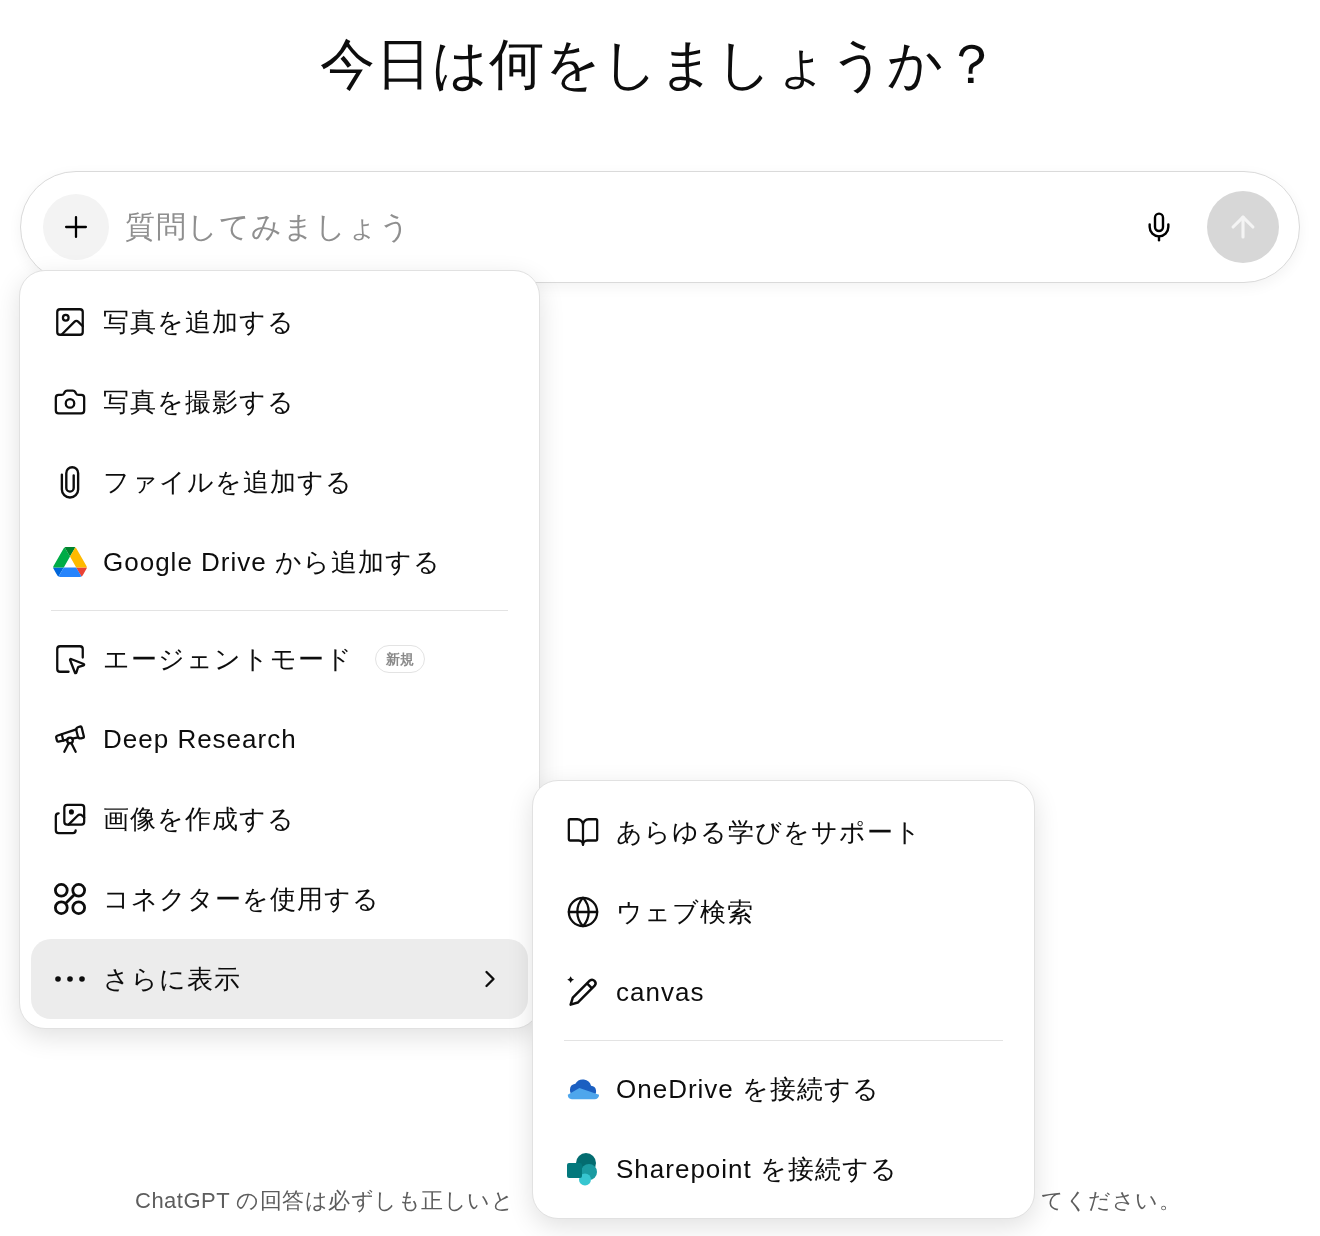  I want to click on disclaimer-text: ChatGPT の回答は必ずしも正しいと, so click(325, 1201).